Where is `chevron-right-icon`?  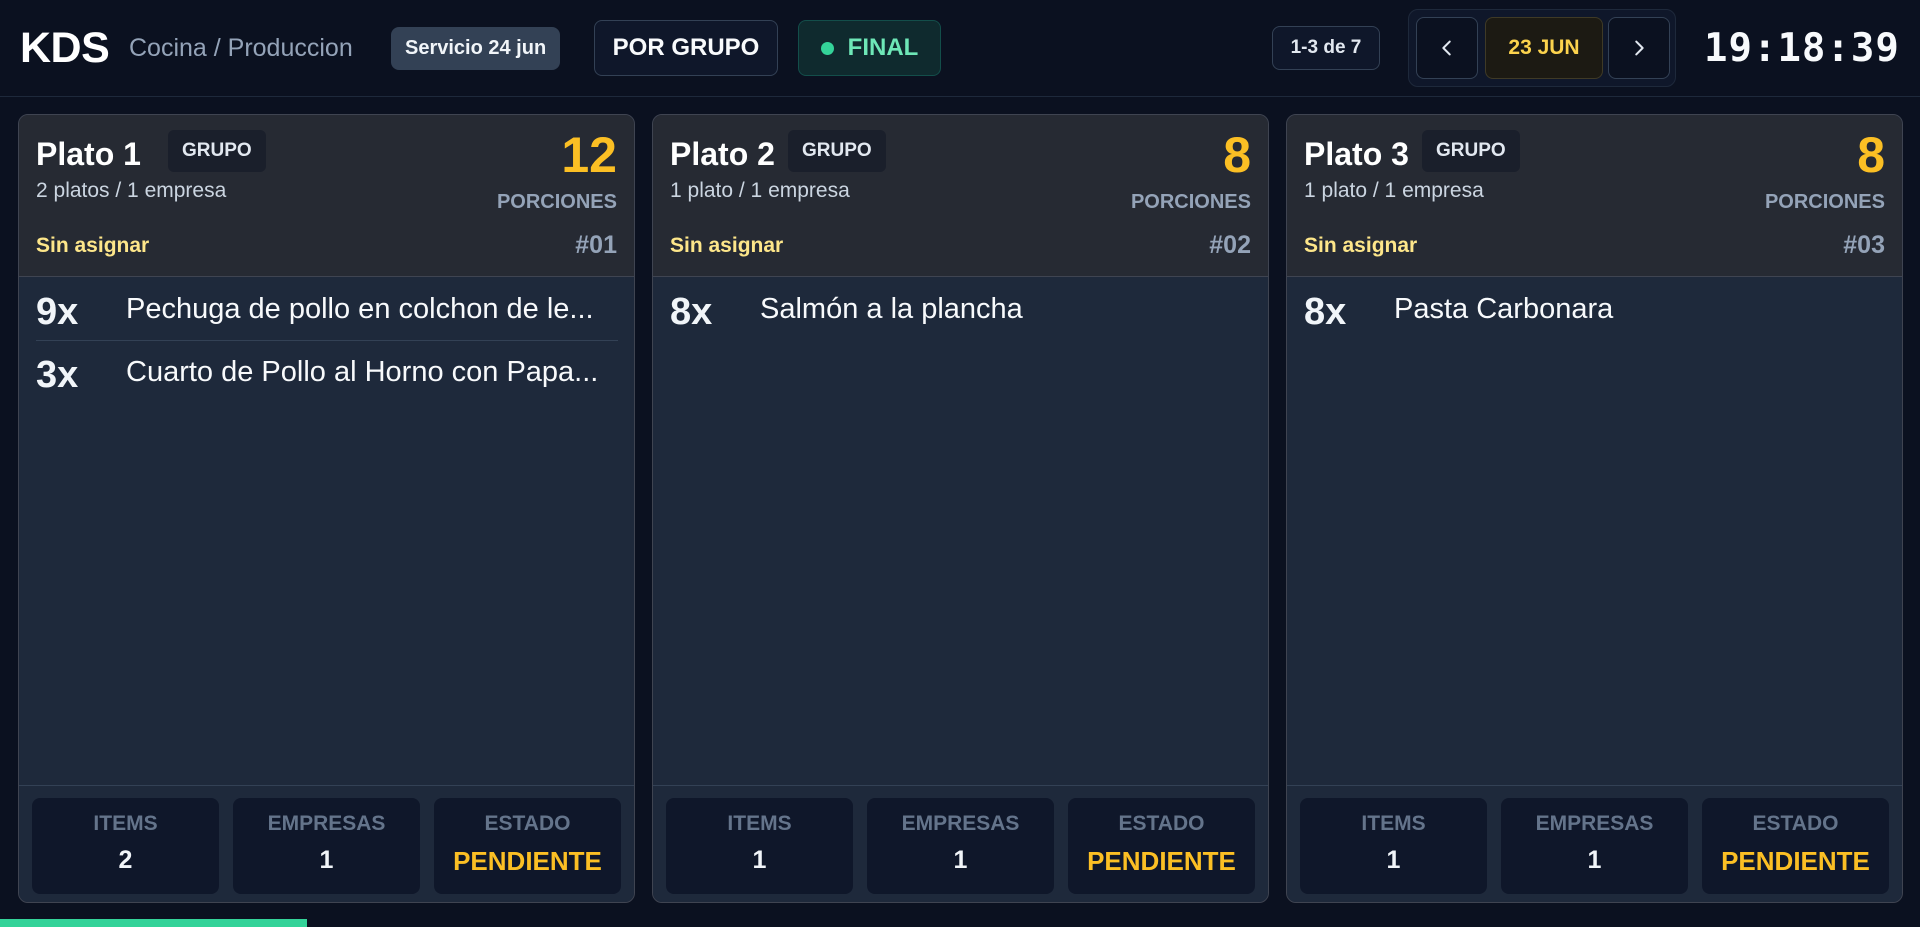 chevron-right-icon is located at coordinates (1639, 48).